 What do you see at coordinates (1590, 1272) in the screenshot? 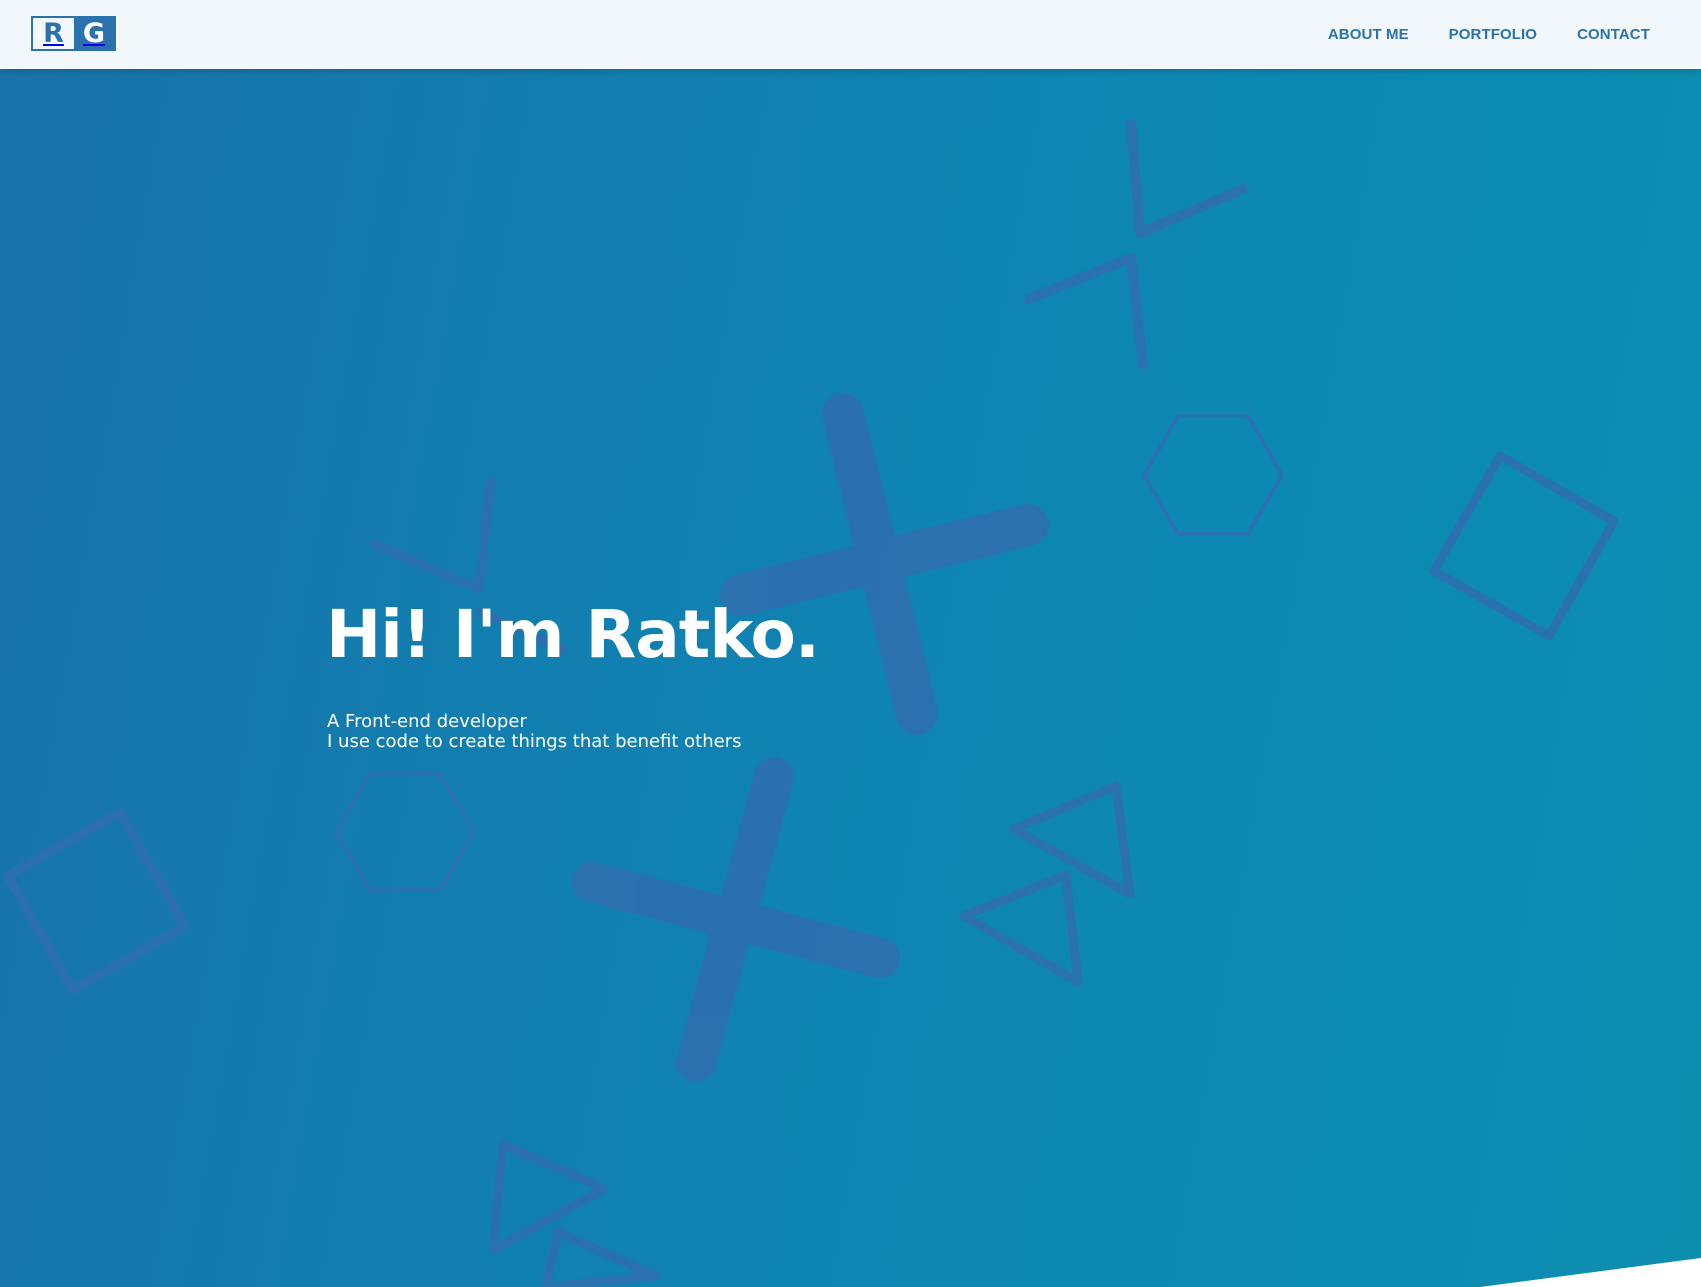
I see `bottom-wedge` at bounding box center [1590, 1272].